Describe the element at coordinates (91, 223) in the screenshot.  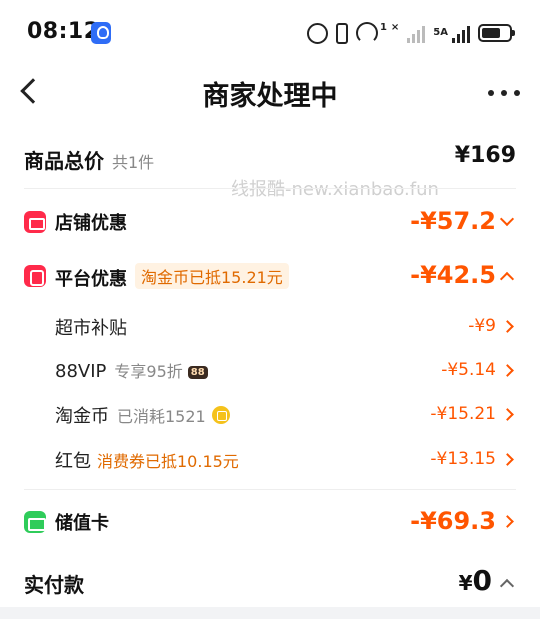
I see `store-discount-label: 店铺优惠` at that location.